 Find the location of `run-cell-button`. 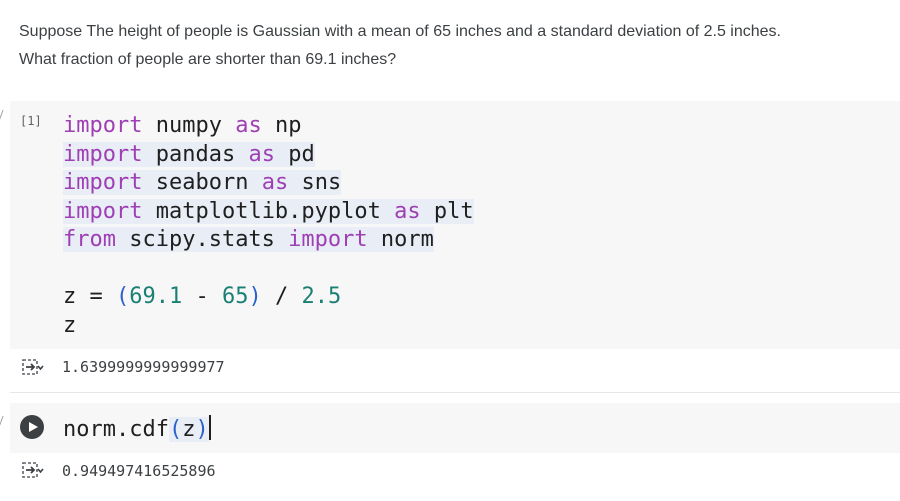

run-cell-button is located at coordinates (32, 427).